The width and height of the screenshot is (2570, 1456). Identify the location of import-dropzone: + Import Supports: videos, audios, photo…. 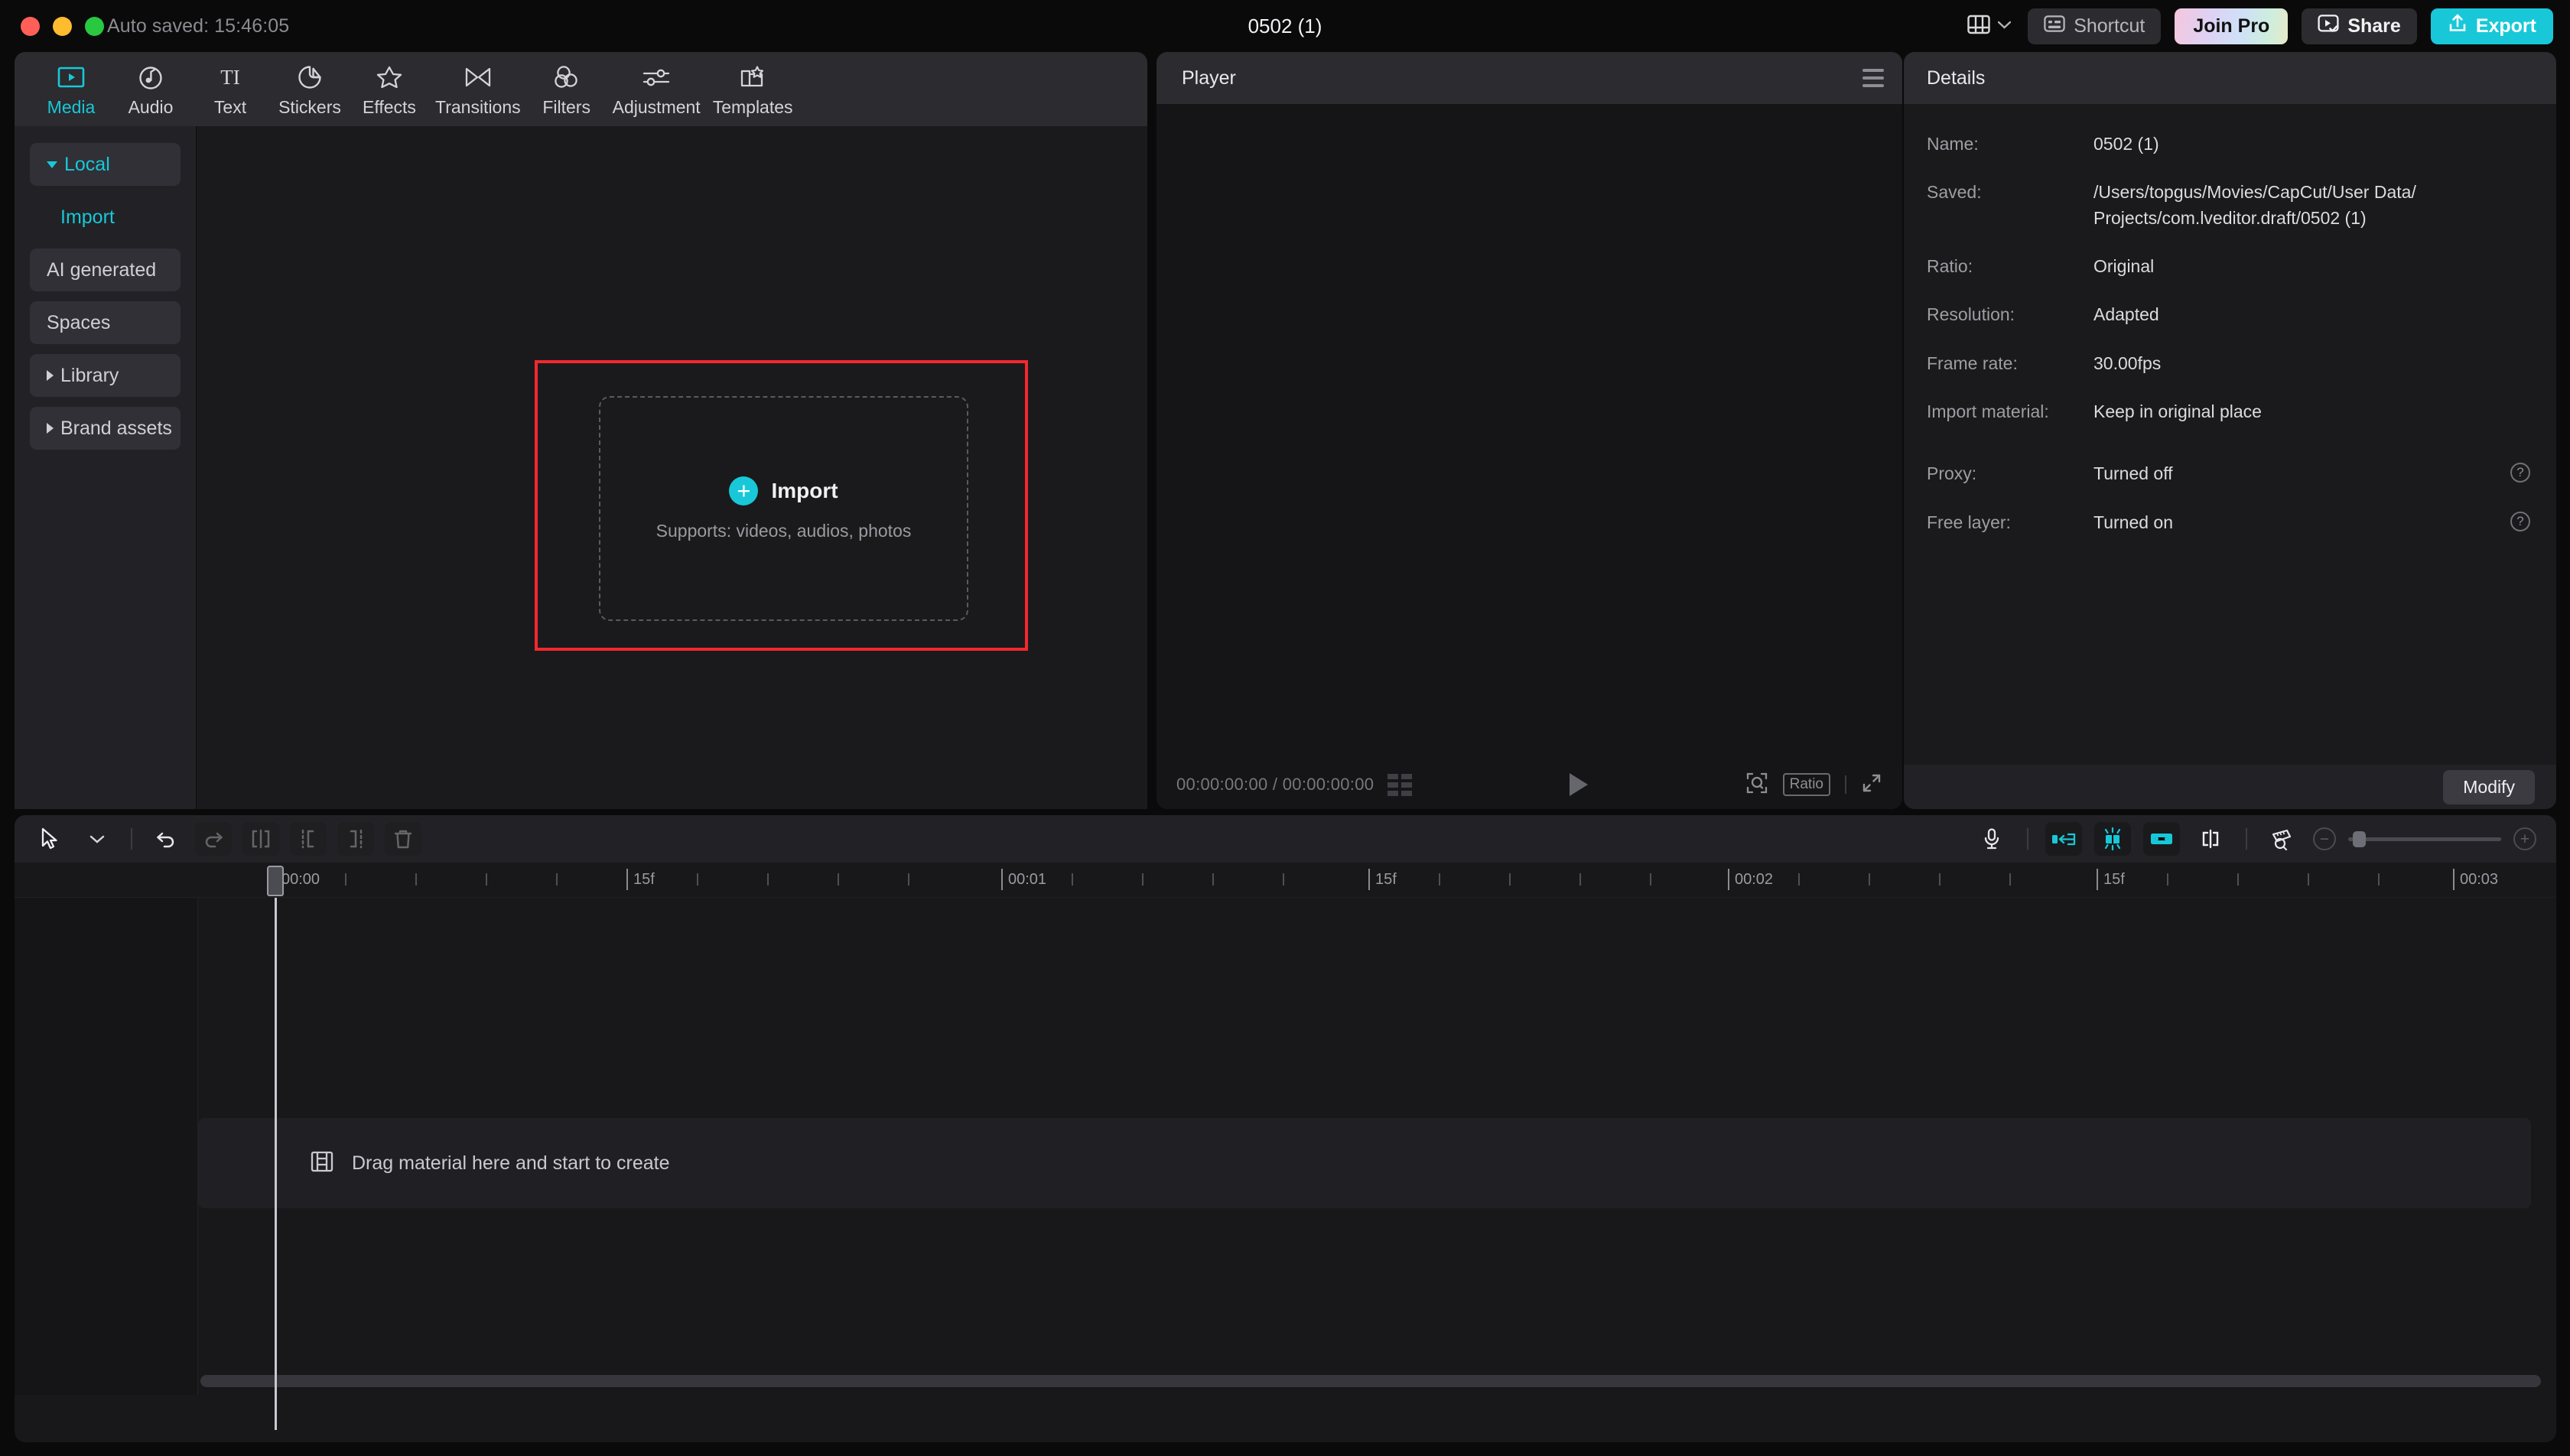
(783, 508).